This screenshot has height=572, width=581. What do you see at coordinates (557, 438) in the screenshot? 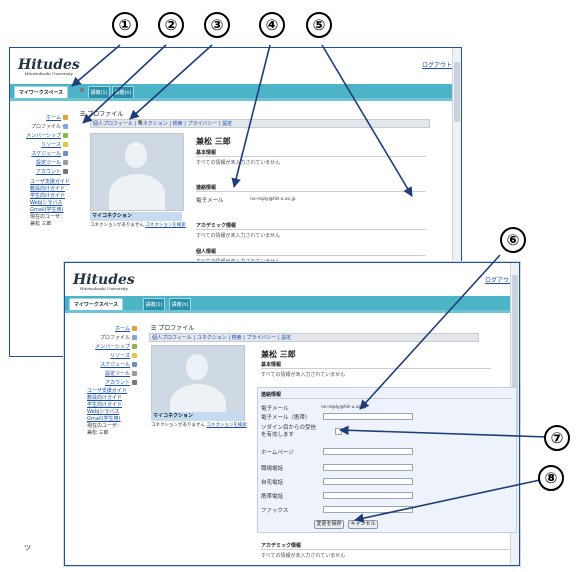
I see `callout-7: ⑦` at bounding box center [557, 438].